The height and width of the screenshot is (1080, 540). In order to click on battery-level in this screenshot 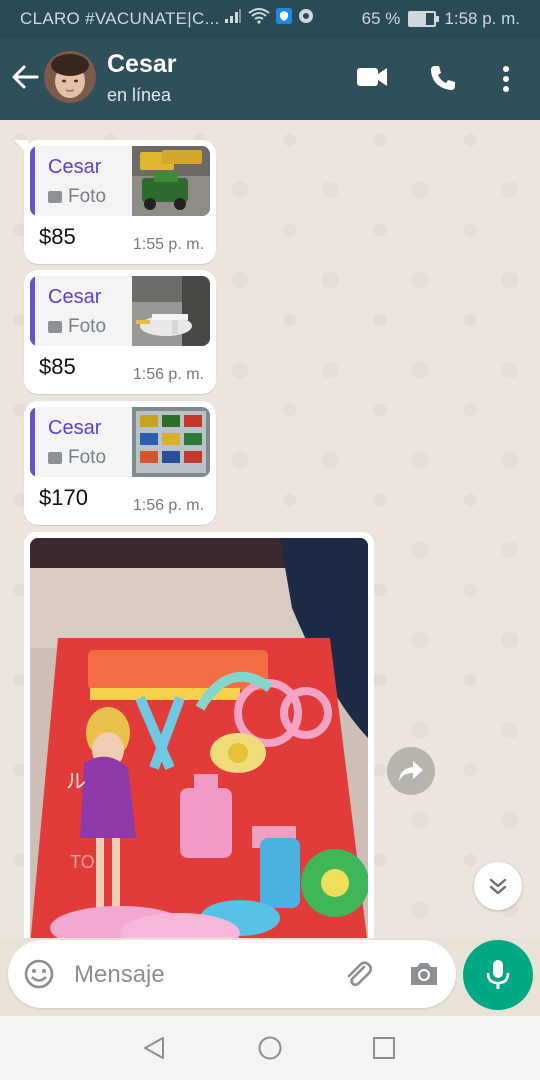, I will do `click(418, 19)`.